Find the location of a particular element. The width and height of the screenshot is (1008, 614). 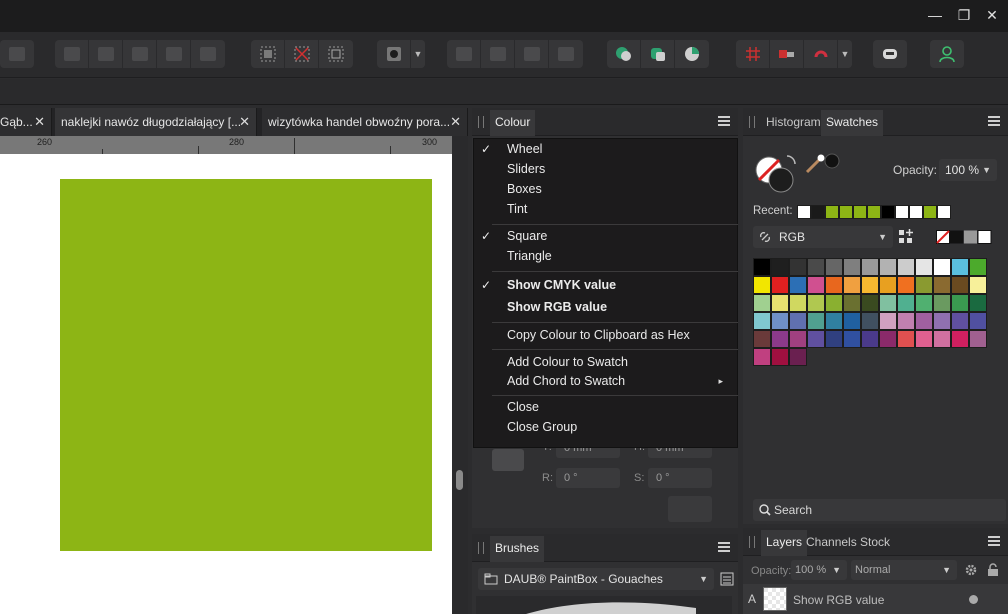

document-tab: Gąb... ✕ is located at coordinates (26, 122).